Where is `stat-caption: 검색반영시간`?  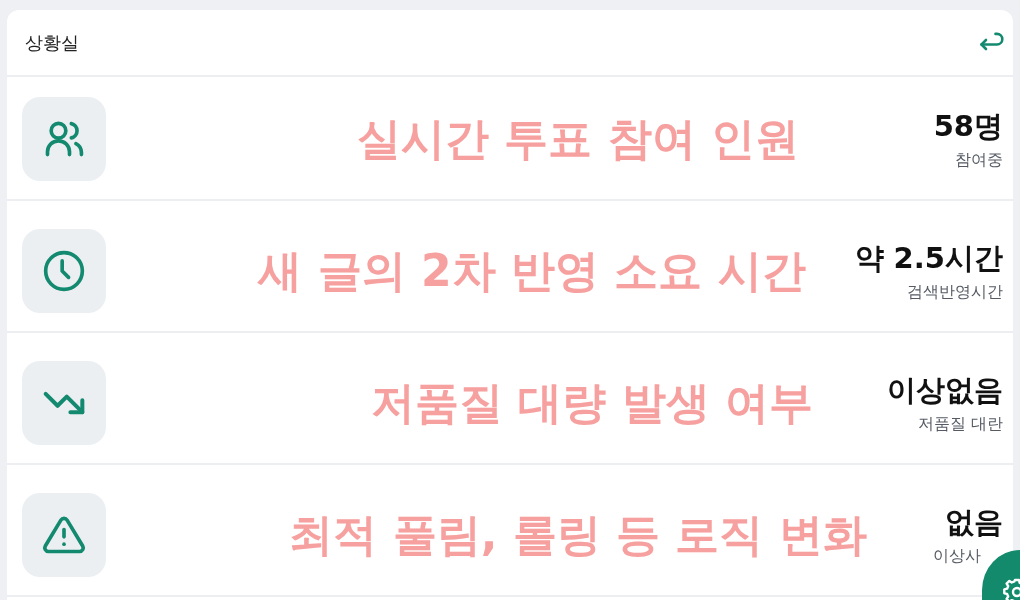 stat-caption: 검색반영시간 is located at coordinates (955, 292).